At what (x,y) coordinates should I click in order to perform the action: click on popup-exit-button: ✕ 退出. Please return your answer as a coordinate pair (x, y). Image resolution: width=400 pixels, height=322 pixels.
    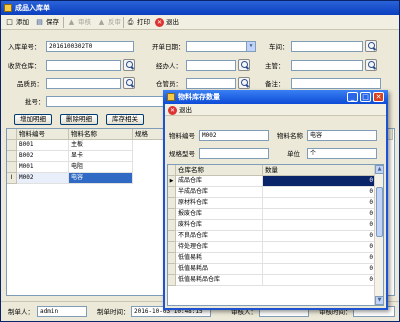
    Looking at the image, I should click on (180, 110).